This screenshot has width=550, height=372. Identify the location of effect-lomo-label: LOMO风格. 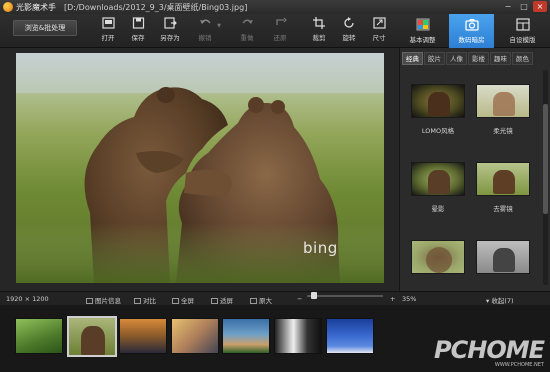
(438, 131).